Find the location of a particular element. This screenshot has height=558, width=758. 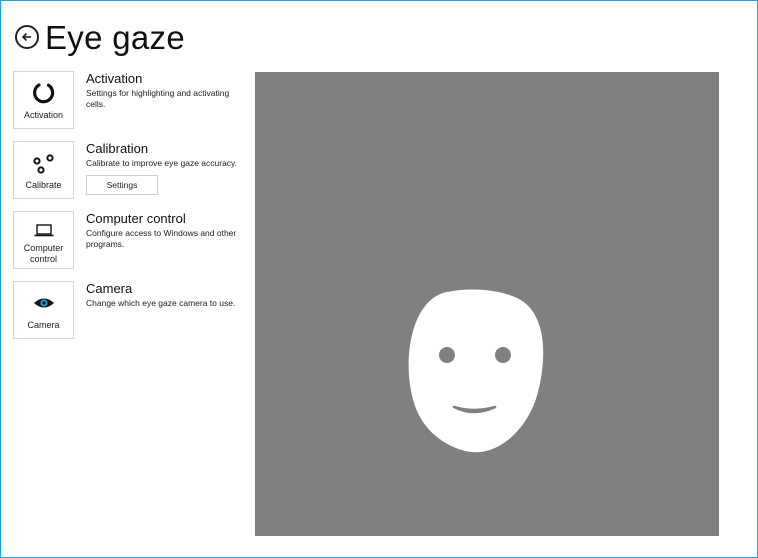

calibration-dots-icon is located at coordinates (44, 163).